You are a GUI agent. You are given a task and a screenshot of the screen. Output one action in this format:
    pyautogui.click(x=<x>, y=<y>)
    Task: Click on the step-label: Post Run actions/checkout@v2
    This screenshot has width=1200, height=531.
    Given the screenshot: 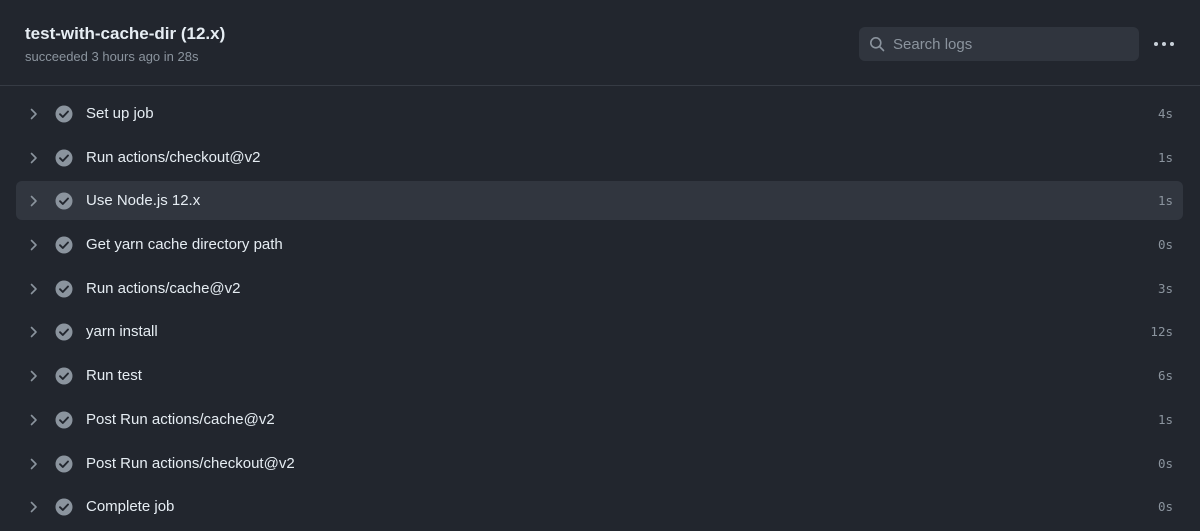 What is the action you would take?
    pyautogui.click(x=190, y=463)
    